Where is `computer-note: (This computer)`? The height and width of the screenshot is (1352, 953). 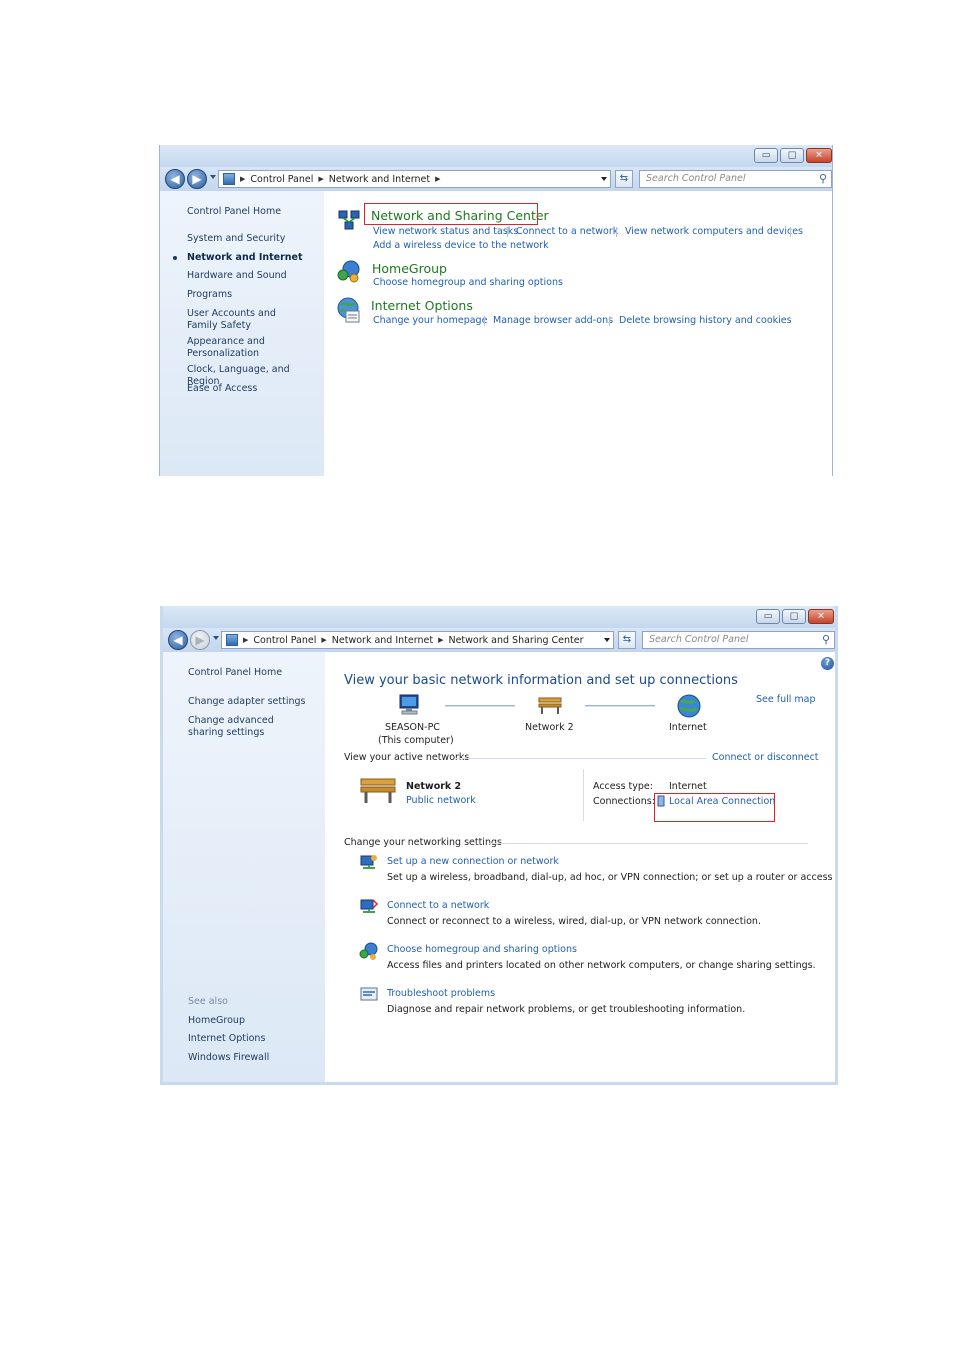
computer-note: (This computer) is located at coordinates (416, 740).